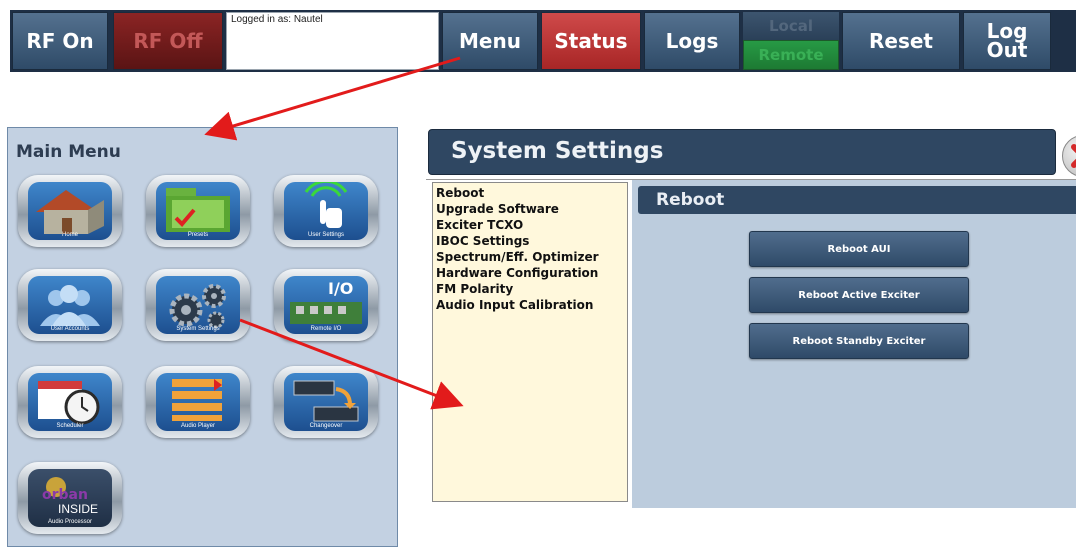  What do you see at coordinates (198, 426) in the screenshot?
I see `audio-player-label: Audio Player` at bounding box center [198, 426].